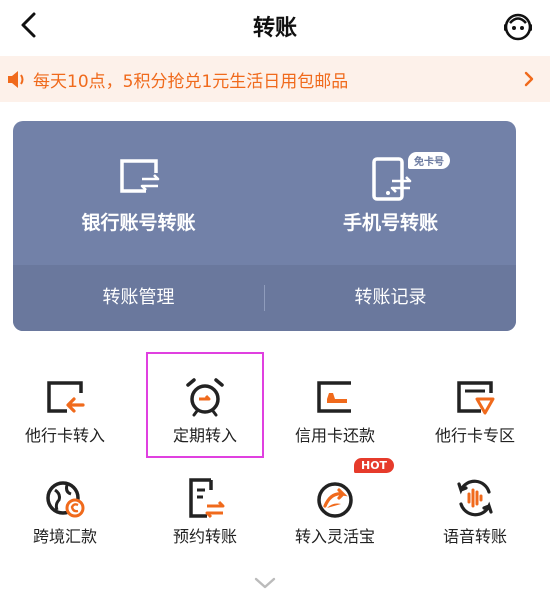  What do you see at coordinates (334, 536) in the screenshot?
I see `grid-label: 转入灵活宝` at bounding box center [334, 536].